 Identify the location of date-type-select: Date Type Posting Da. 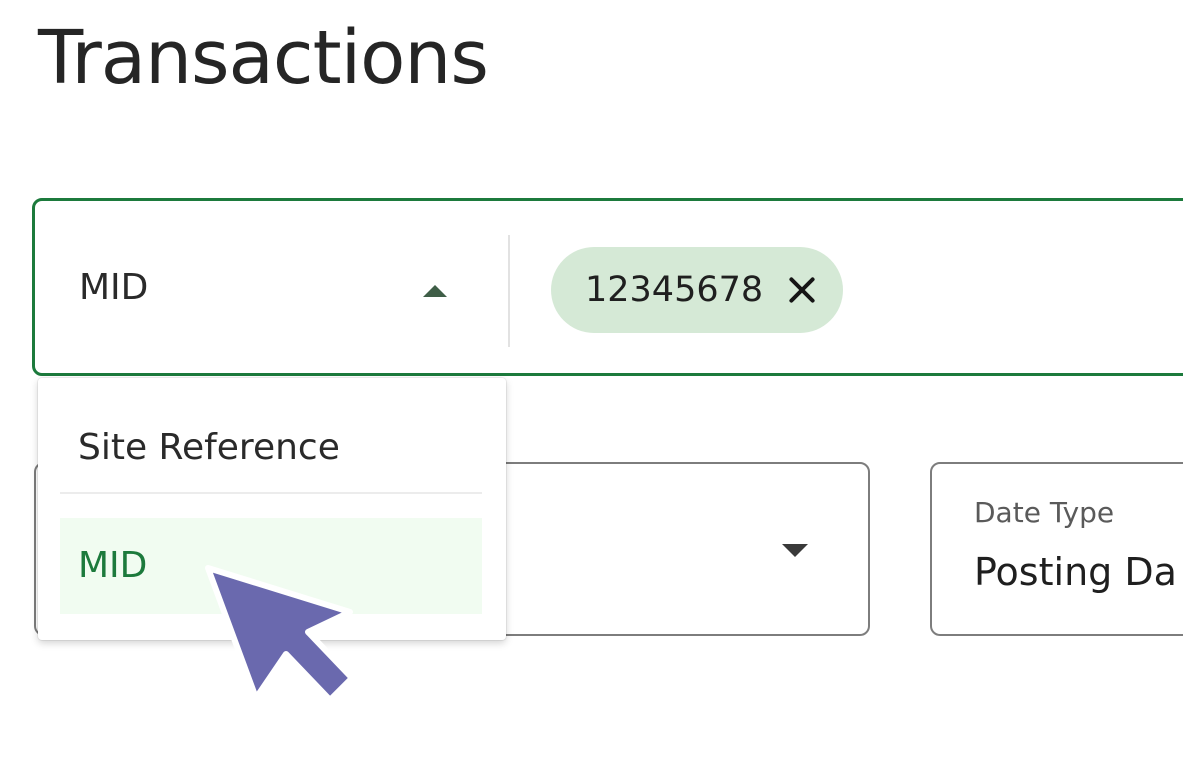
(1056, 549).